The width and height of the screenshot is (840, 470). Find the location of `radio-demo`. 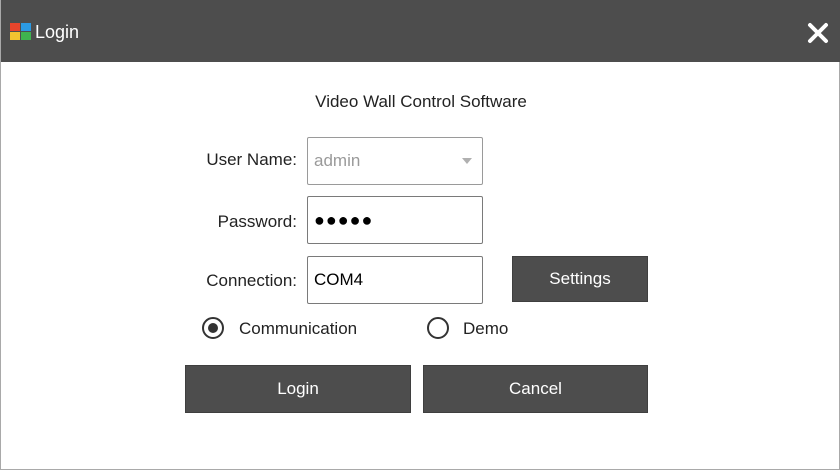

radio-demo is located at coordinates (438, 328).